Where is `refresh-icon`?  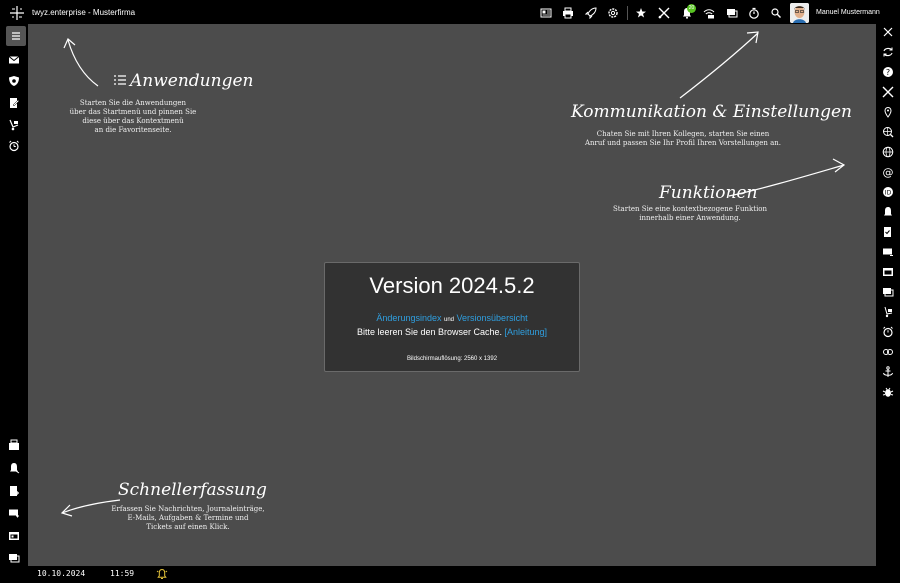 refresh-icon is located at coordinates (888, 52).